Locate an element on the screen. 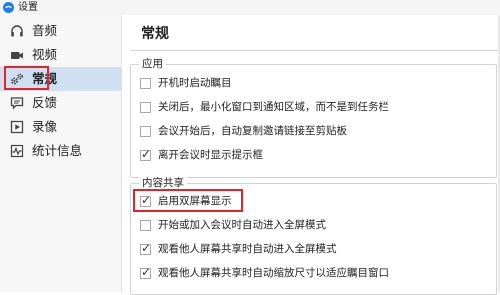 The width and height of the screenshot is (500, 295). sidebar-item-label: 统计信息 is located at coordinates (57, 150).